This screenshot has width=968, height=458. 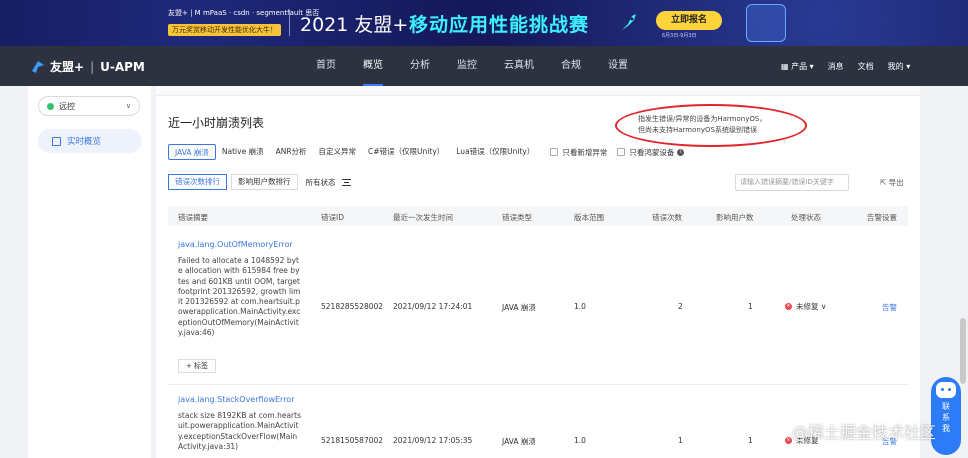 I want to click on tab-lua-error: Lua错误（仅限Unity）, so click(x=495, y=152).